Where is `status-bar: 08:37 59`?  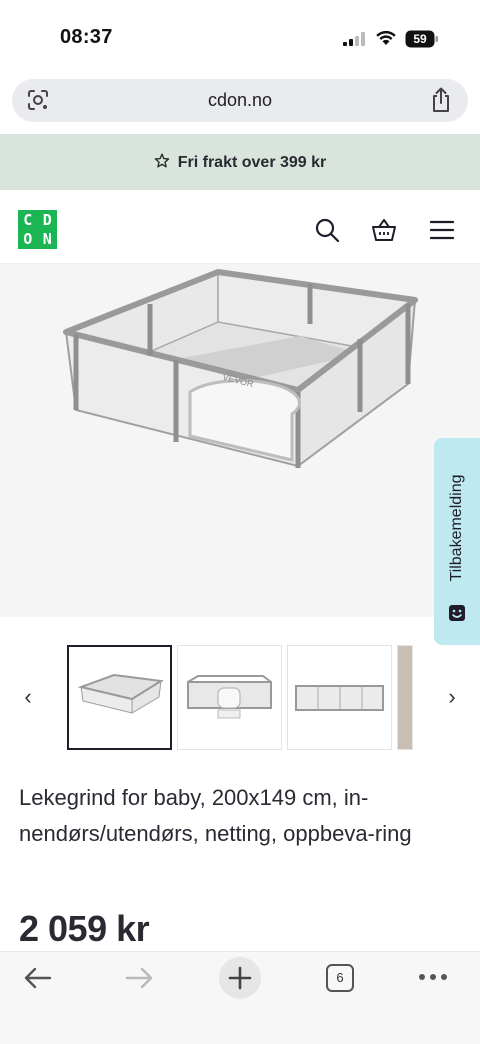
status-bar: 08:37 59 is located at coordinates (240, 36).